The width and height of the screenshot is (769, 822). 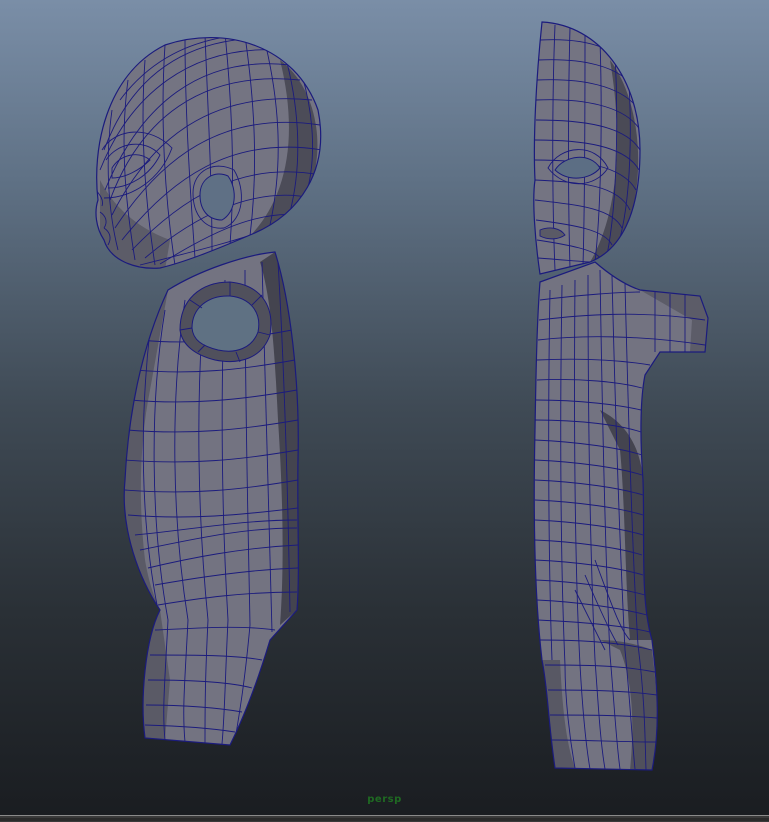 What do you see at coordinates (384, 799) in the screenshot?
I see `camera-label: persp` at bounding box center [384, 799].